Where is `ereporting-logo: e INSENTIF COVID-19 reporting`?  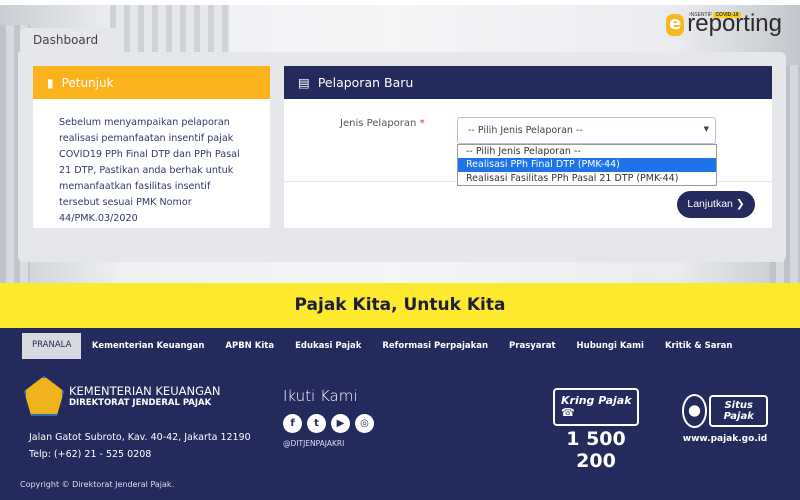 ereporting-logo: e INSENTIF COVID-19 reporting is located at coordinates (724, 24).